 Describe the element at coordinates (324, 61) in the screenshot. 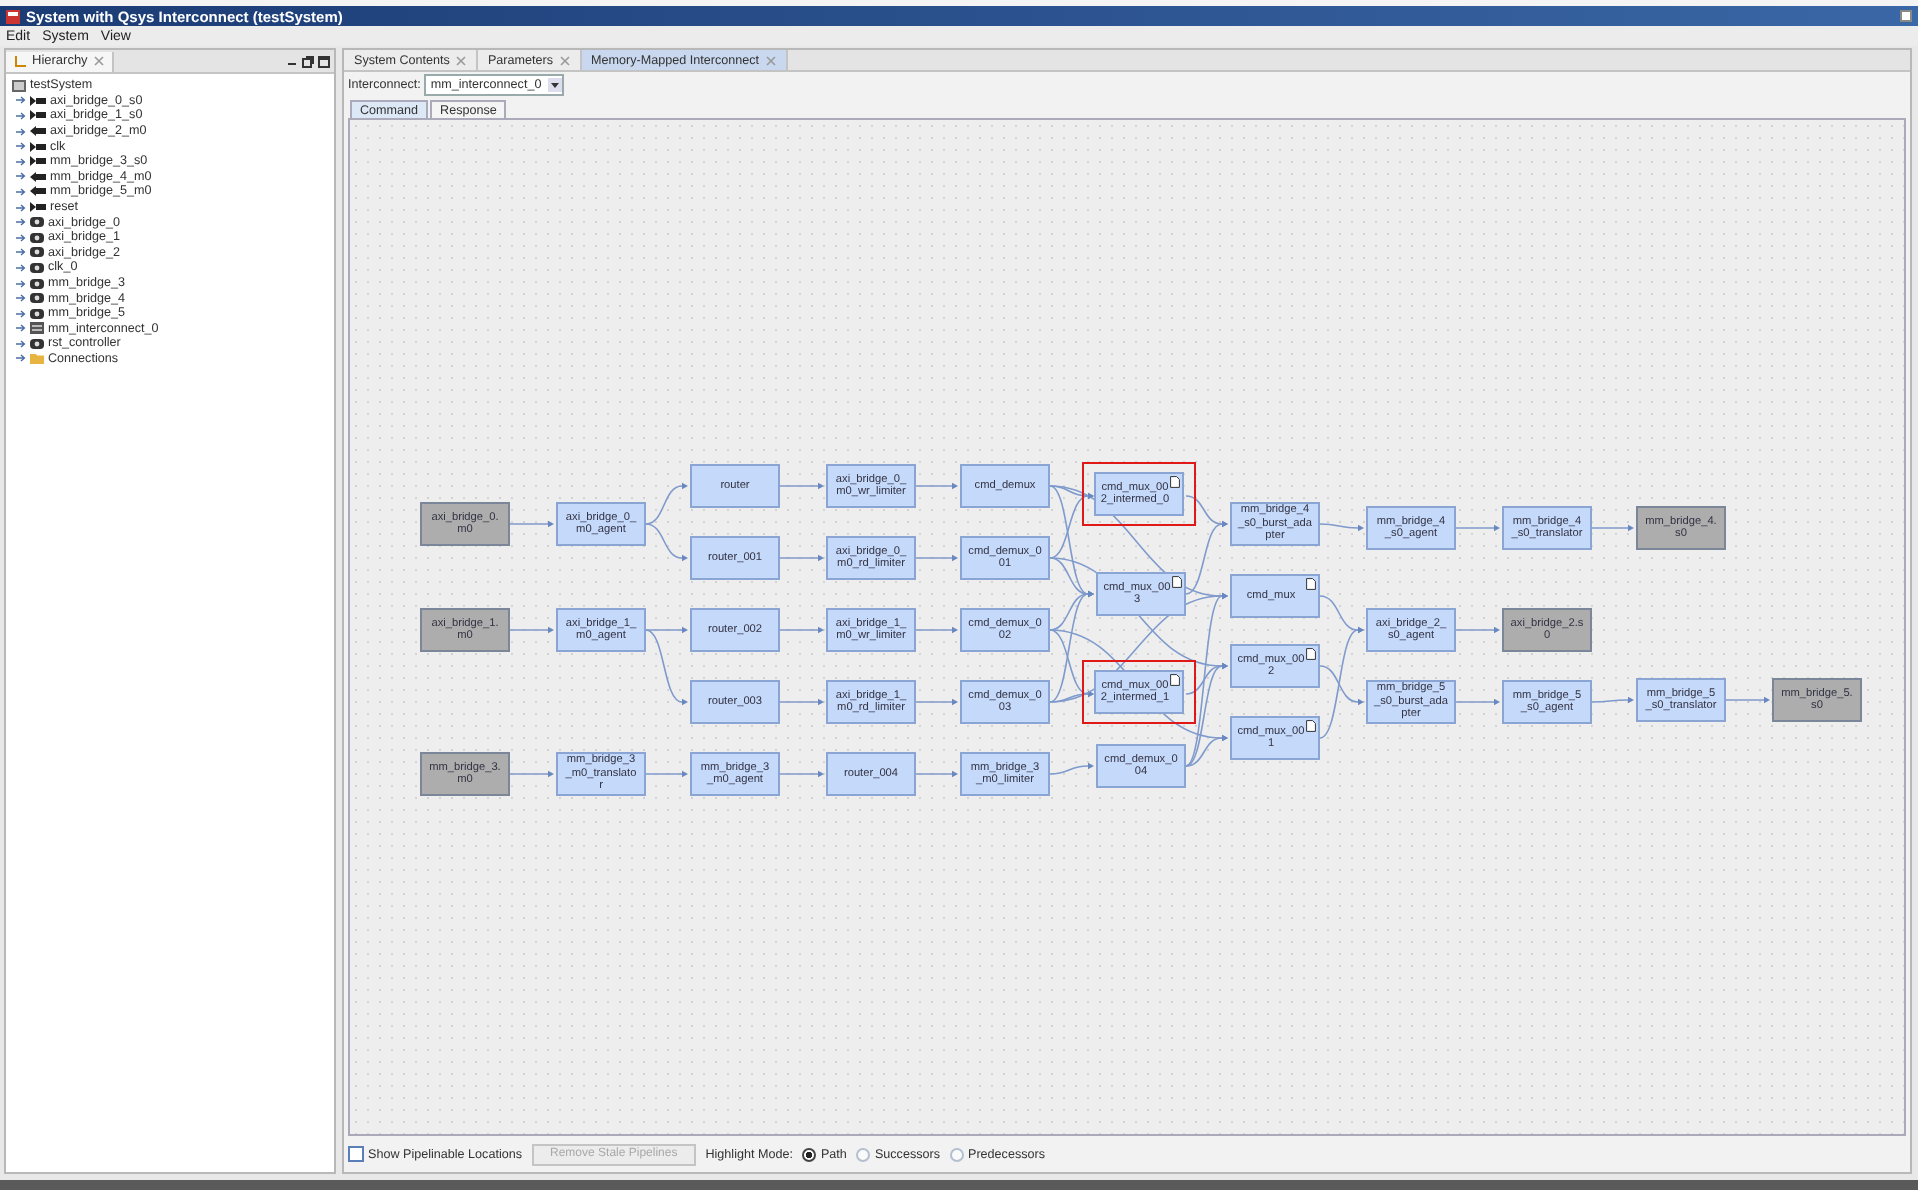

I see `maximize-icon` at that location.